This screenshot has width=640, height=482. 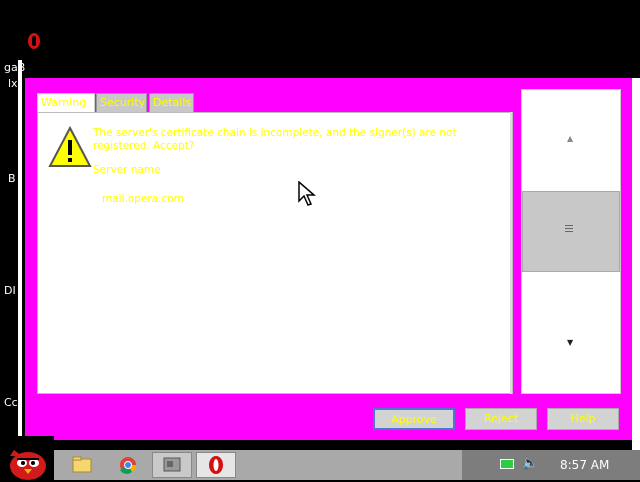 What do you see at coordinates (530, 463) in the screenshot?
I see `volume-icon: 🔈` at bounding box center [530, 463].